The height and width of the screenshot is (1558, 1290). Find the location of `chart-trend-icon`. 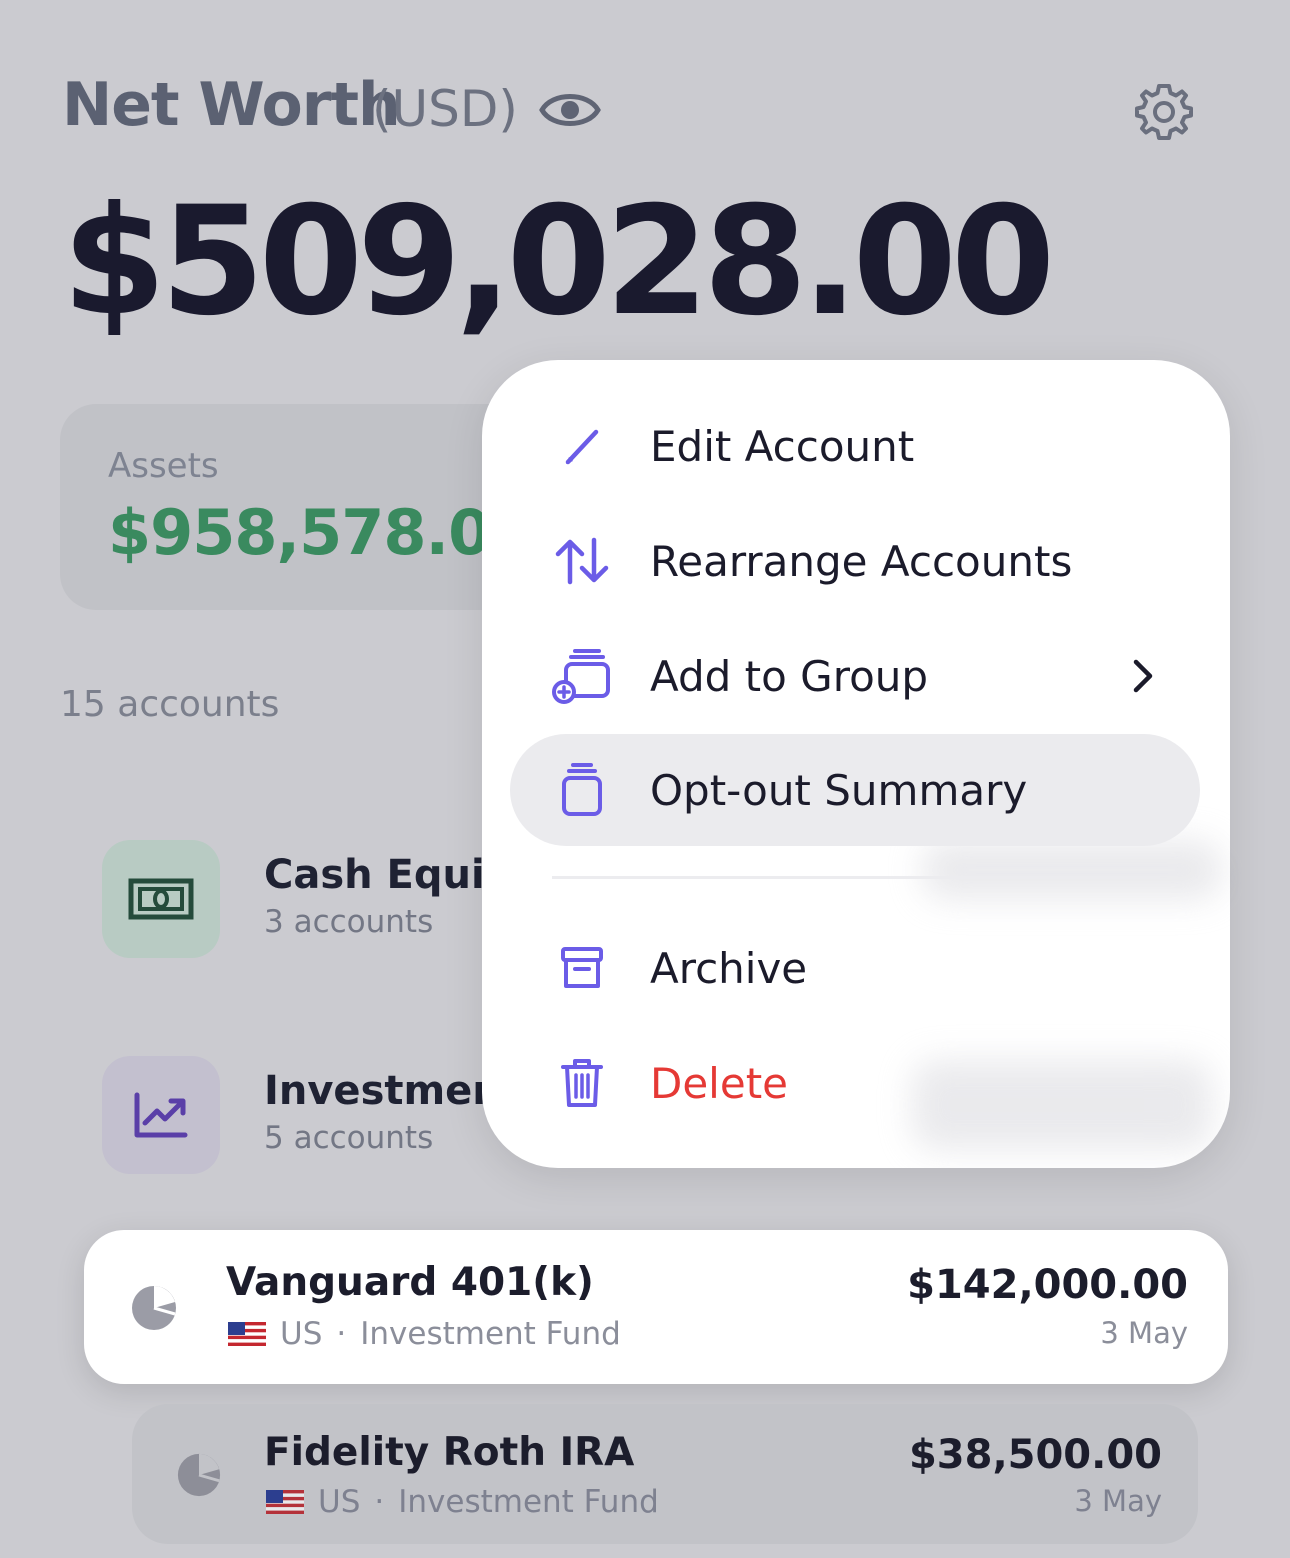

chart-trend-icon is located at coordinates (161, 1115).